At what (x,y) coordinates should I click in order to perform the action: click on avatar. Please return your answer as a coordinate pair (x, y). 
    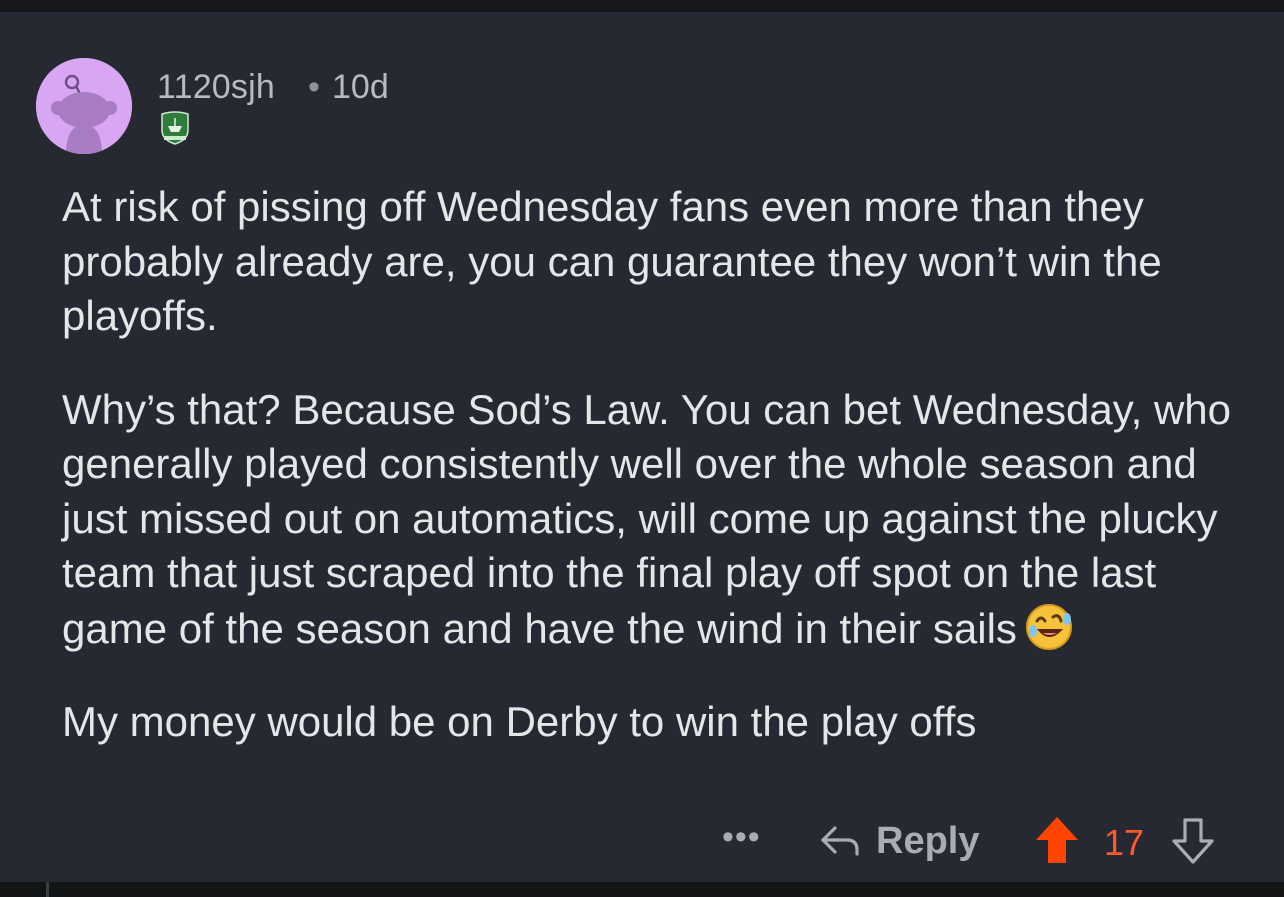
    Looking at the image, I should click on (84, 106).